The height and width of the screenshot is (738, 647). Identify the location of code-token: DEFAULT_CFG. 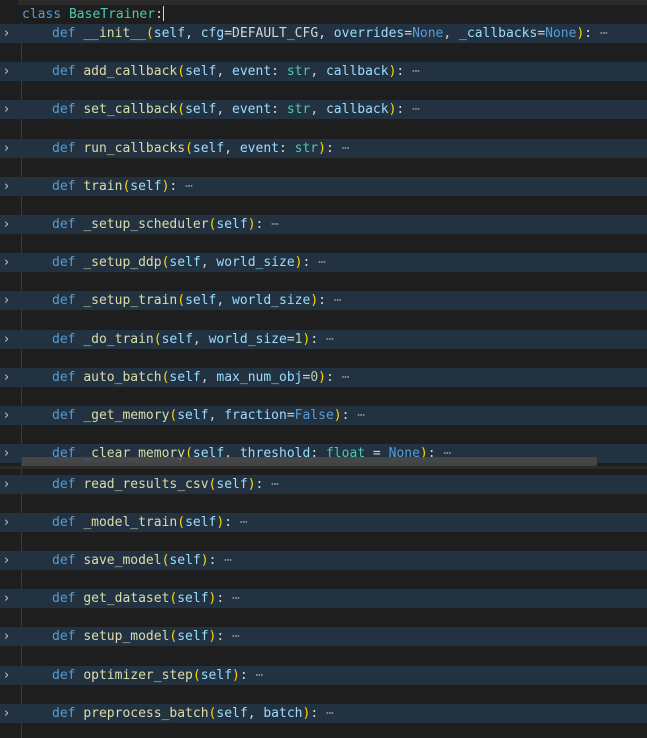
(275, 33).